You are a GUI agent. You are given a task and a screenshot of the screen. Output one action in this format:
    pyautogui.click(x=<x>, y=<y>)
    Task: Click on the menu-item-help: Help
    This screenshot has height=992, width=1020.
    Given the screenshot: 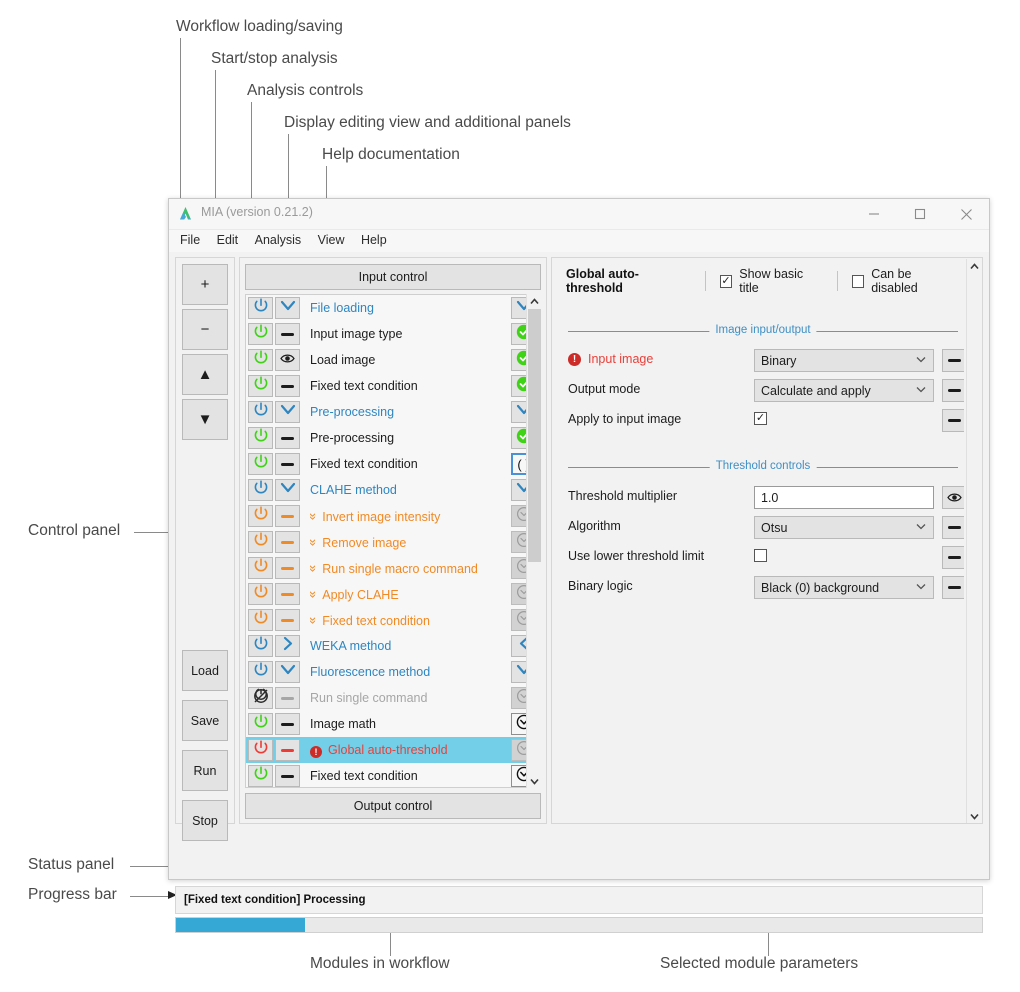 What is the action you would take?
    pyautogui.click(x=374, y=240)
    